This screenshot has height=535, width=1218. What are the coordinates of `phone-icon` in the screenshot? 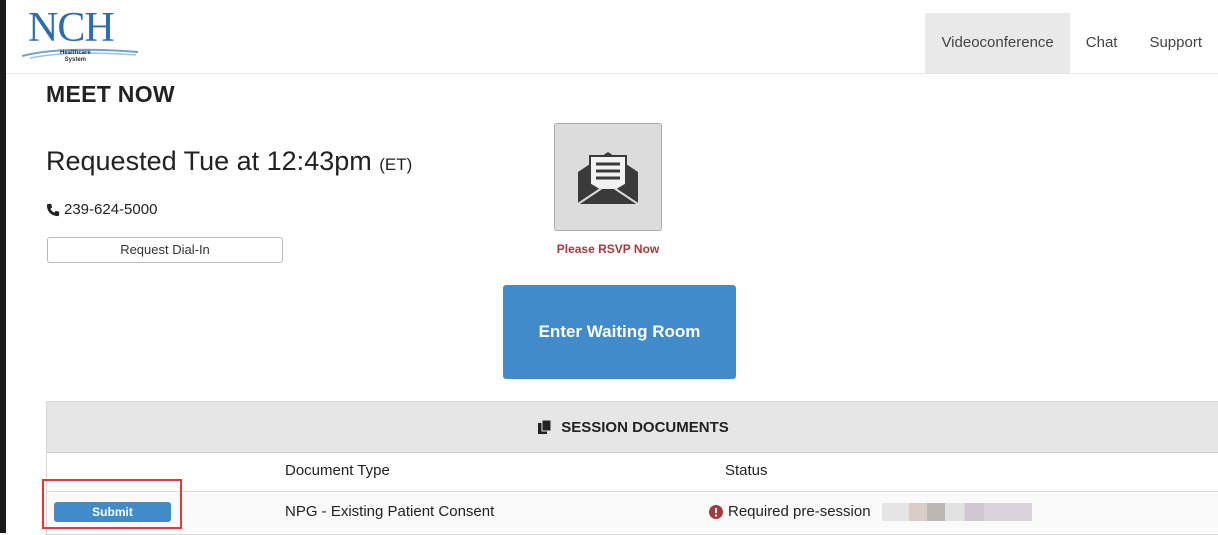 It's located at (53, 209).